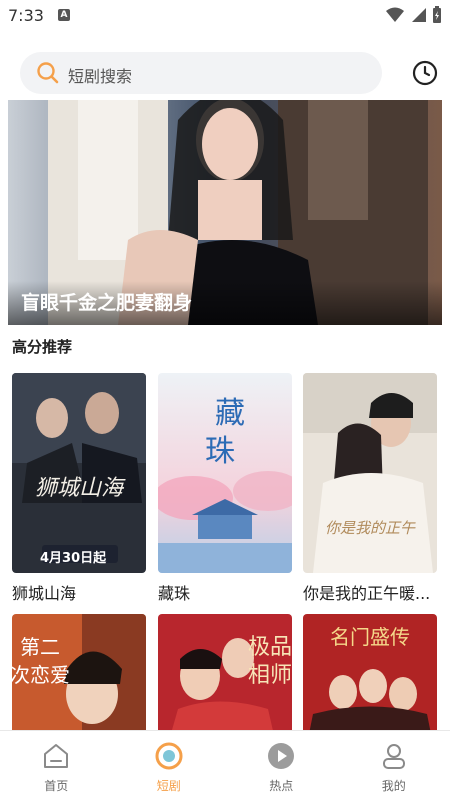  I want to click on search-bar: 短剧搜索, so click(201, 73).